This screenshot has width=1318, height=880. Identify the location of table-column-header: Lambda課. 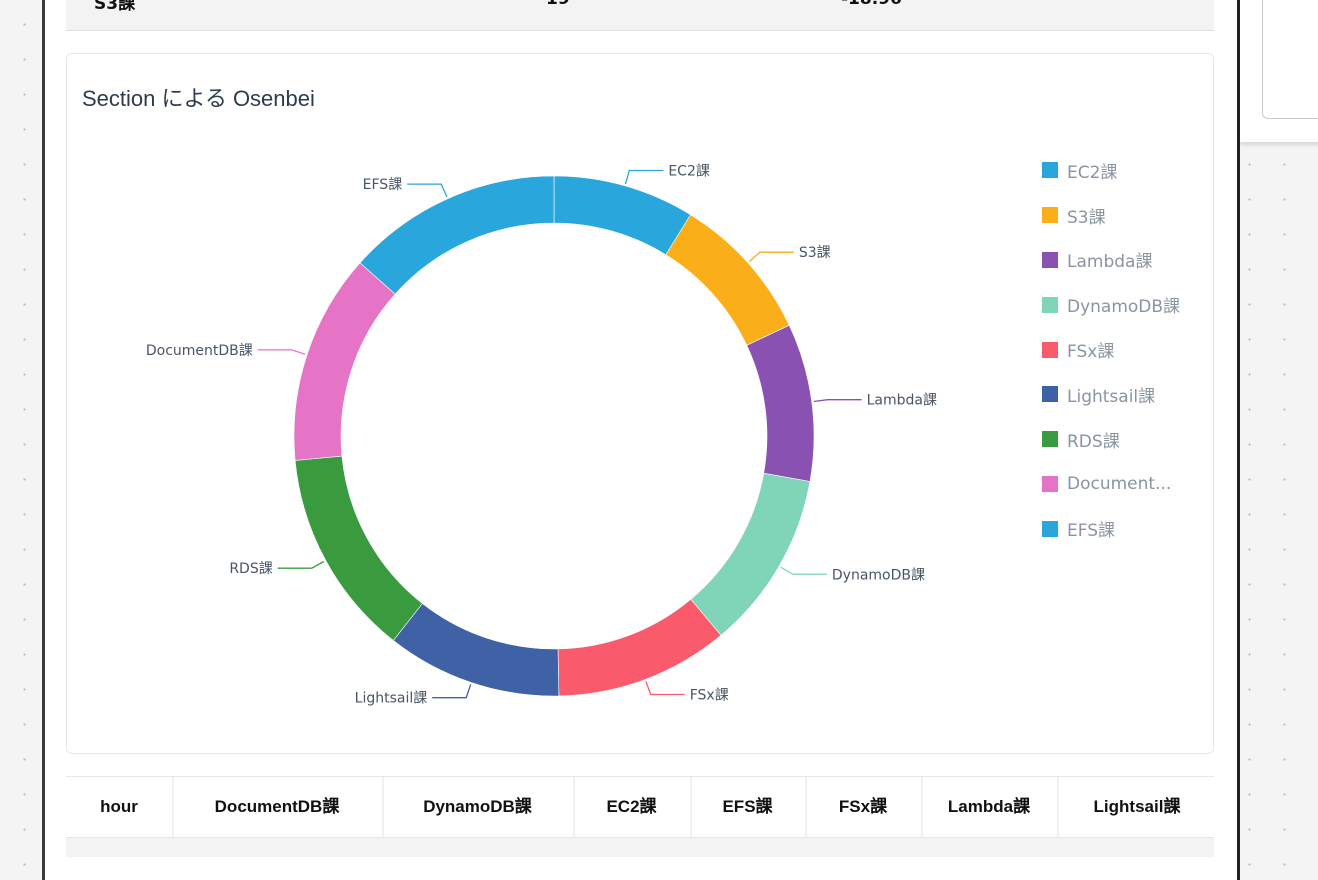
(990, 807).